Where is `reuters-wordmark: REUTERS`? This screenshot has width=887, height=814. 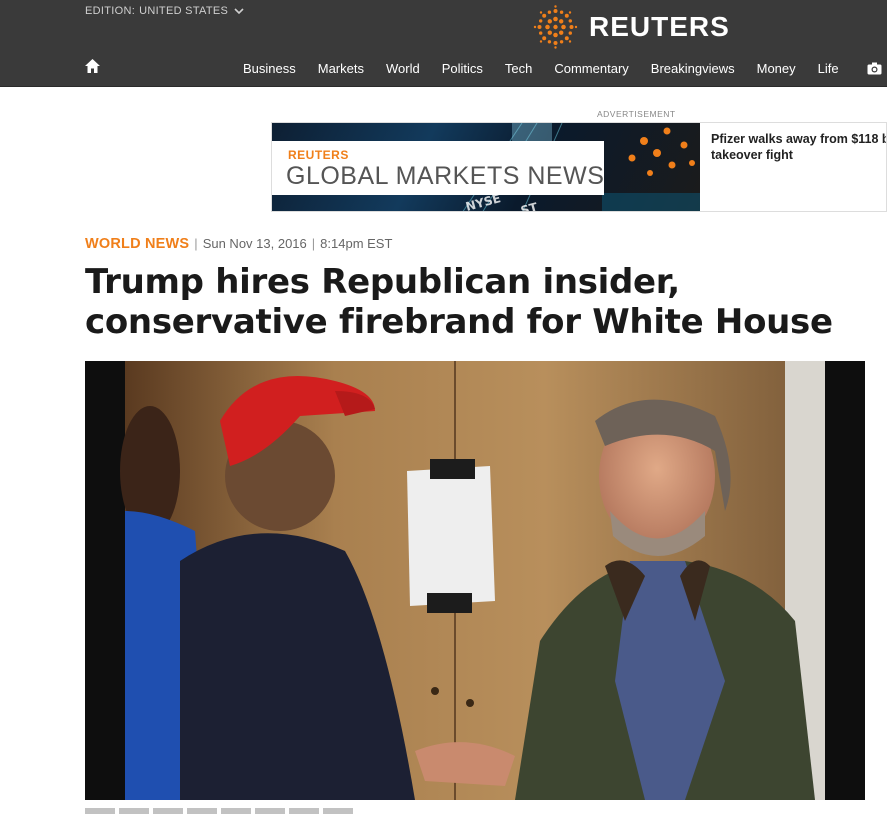 reuters-wordmark: REUTERS is located at coordinates (659, 26).